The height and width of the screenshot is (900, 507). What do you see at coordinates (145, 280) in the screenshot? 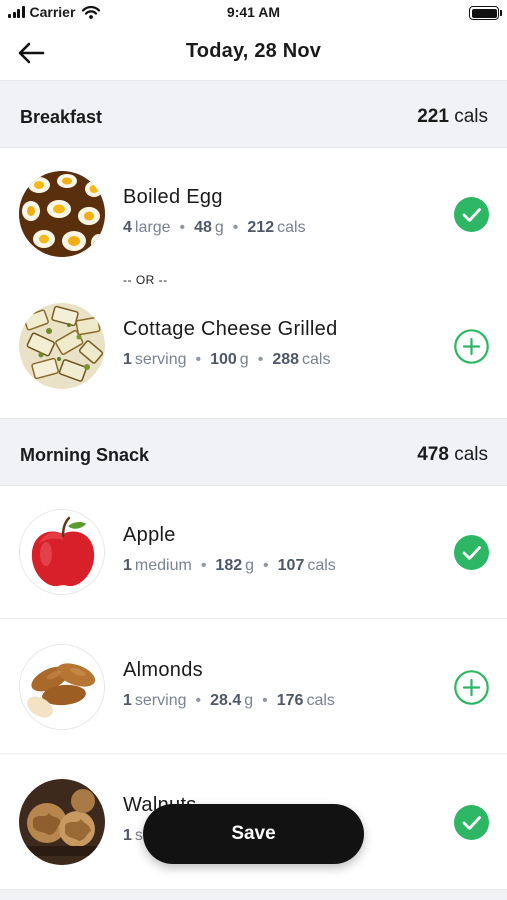
I see `or-separator: -- OR --` at bounding box center [145, 280].